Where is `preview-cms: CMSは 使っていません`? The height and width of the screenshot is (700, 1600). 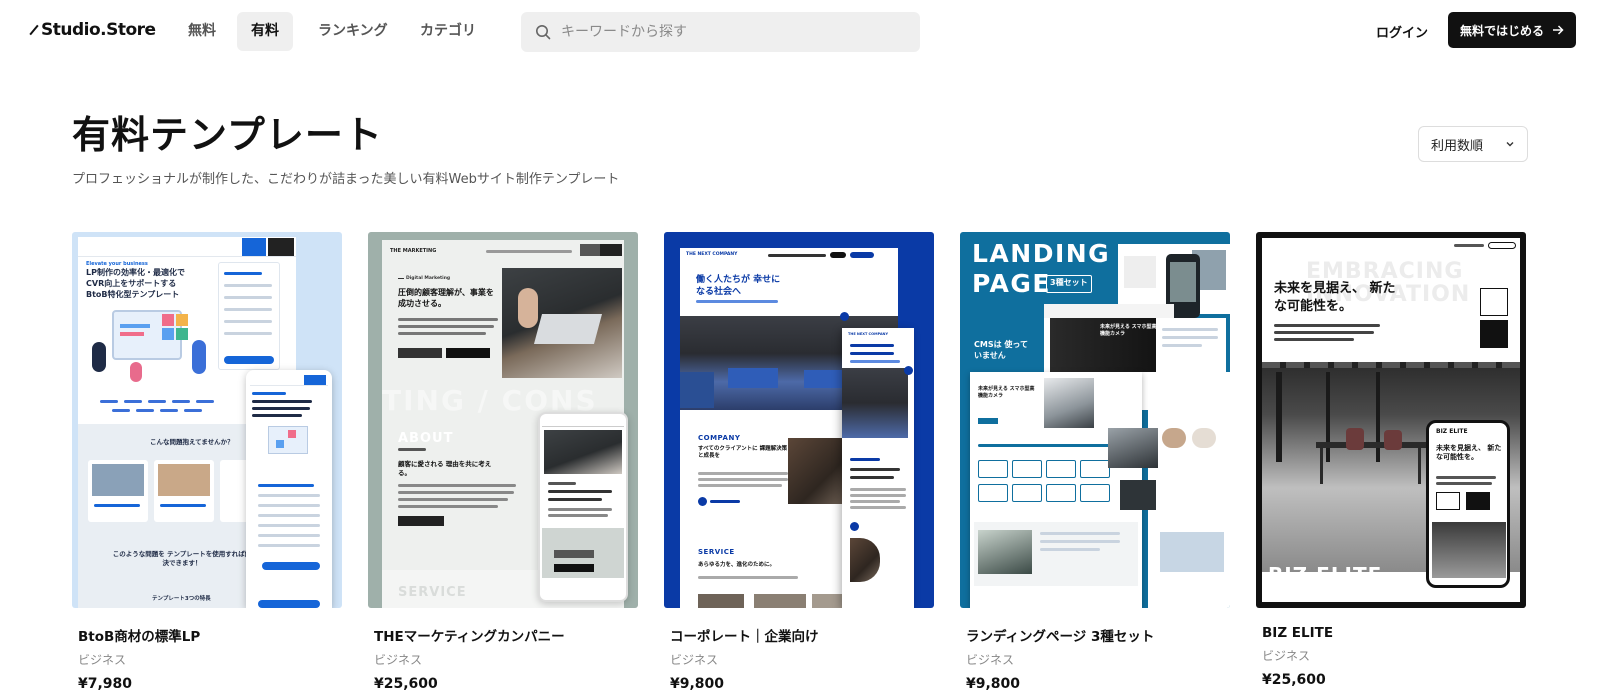 preview-cms: CMSは 使っていません is located at coordinates (1001, 350).